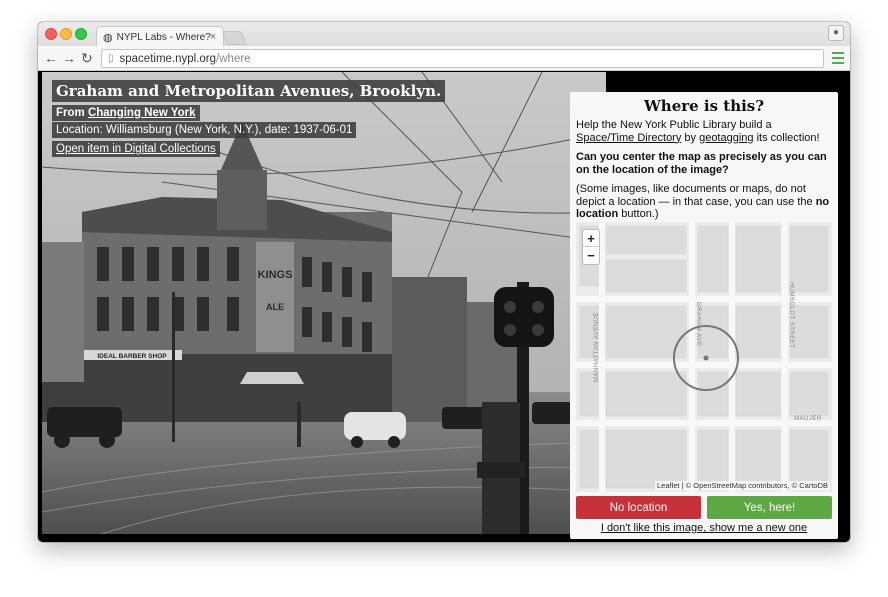 The height and width of the screenshot is (597, 888). What do you see at coordinates (597, 347) in the screenshot?
I see `street-label-manhattan: MANHATTAN AVENUE` at bounding box center [597, 347].